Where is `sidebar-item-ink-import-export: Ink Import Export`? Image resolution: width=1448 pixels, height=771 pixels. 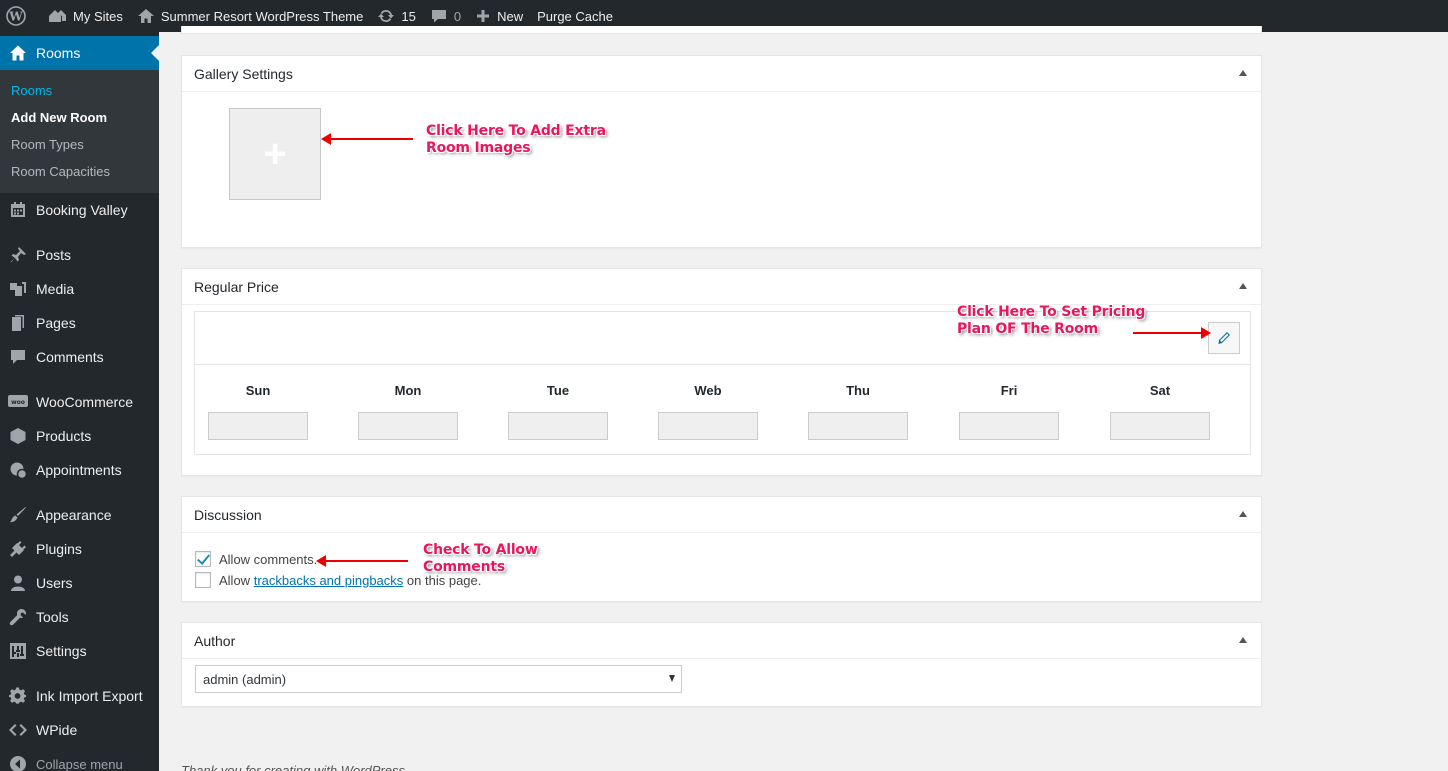
sidebar-item-ink-import-export: Ink Import Export is located at coordinates (79, 696).